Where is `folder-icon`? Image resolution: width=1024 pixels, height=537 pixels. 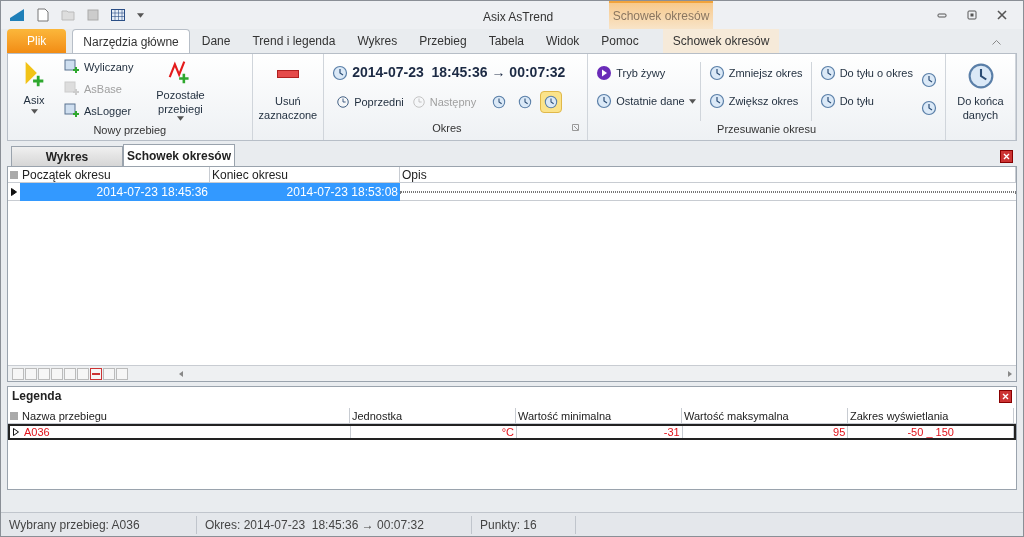 folder-icon is located at coordinates (68, 15).